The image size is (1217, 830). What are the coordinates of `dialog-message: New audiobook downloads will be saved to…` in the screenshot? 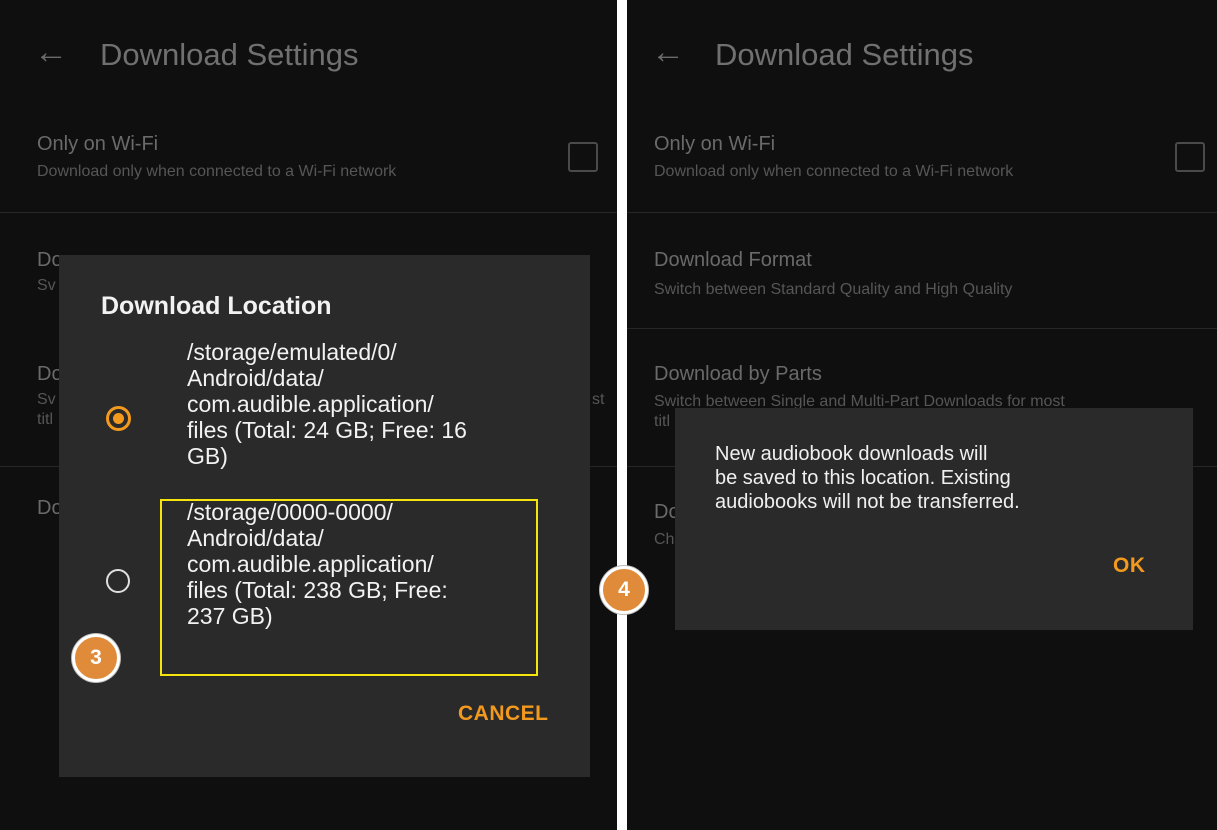 It's located at (867, 478).